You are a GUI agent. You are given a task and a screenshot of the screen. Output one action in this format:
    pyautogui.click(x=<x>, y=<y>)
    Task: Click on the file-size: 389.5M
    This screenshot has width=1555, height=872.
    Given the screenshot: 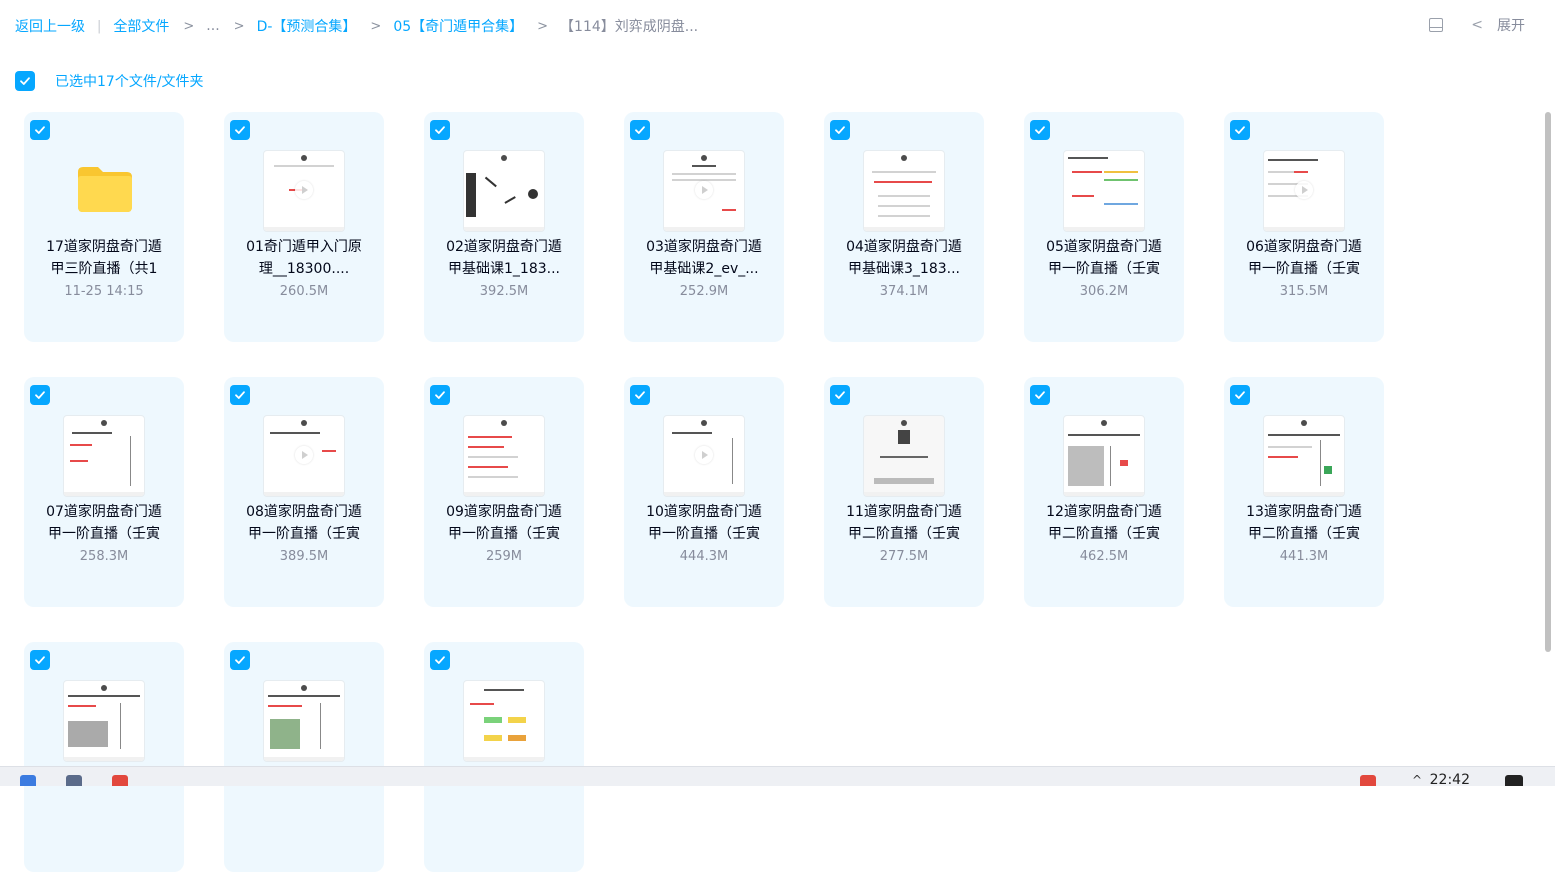 What is the action you would take?
    pyautogui.click(x=304, y=556)
    